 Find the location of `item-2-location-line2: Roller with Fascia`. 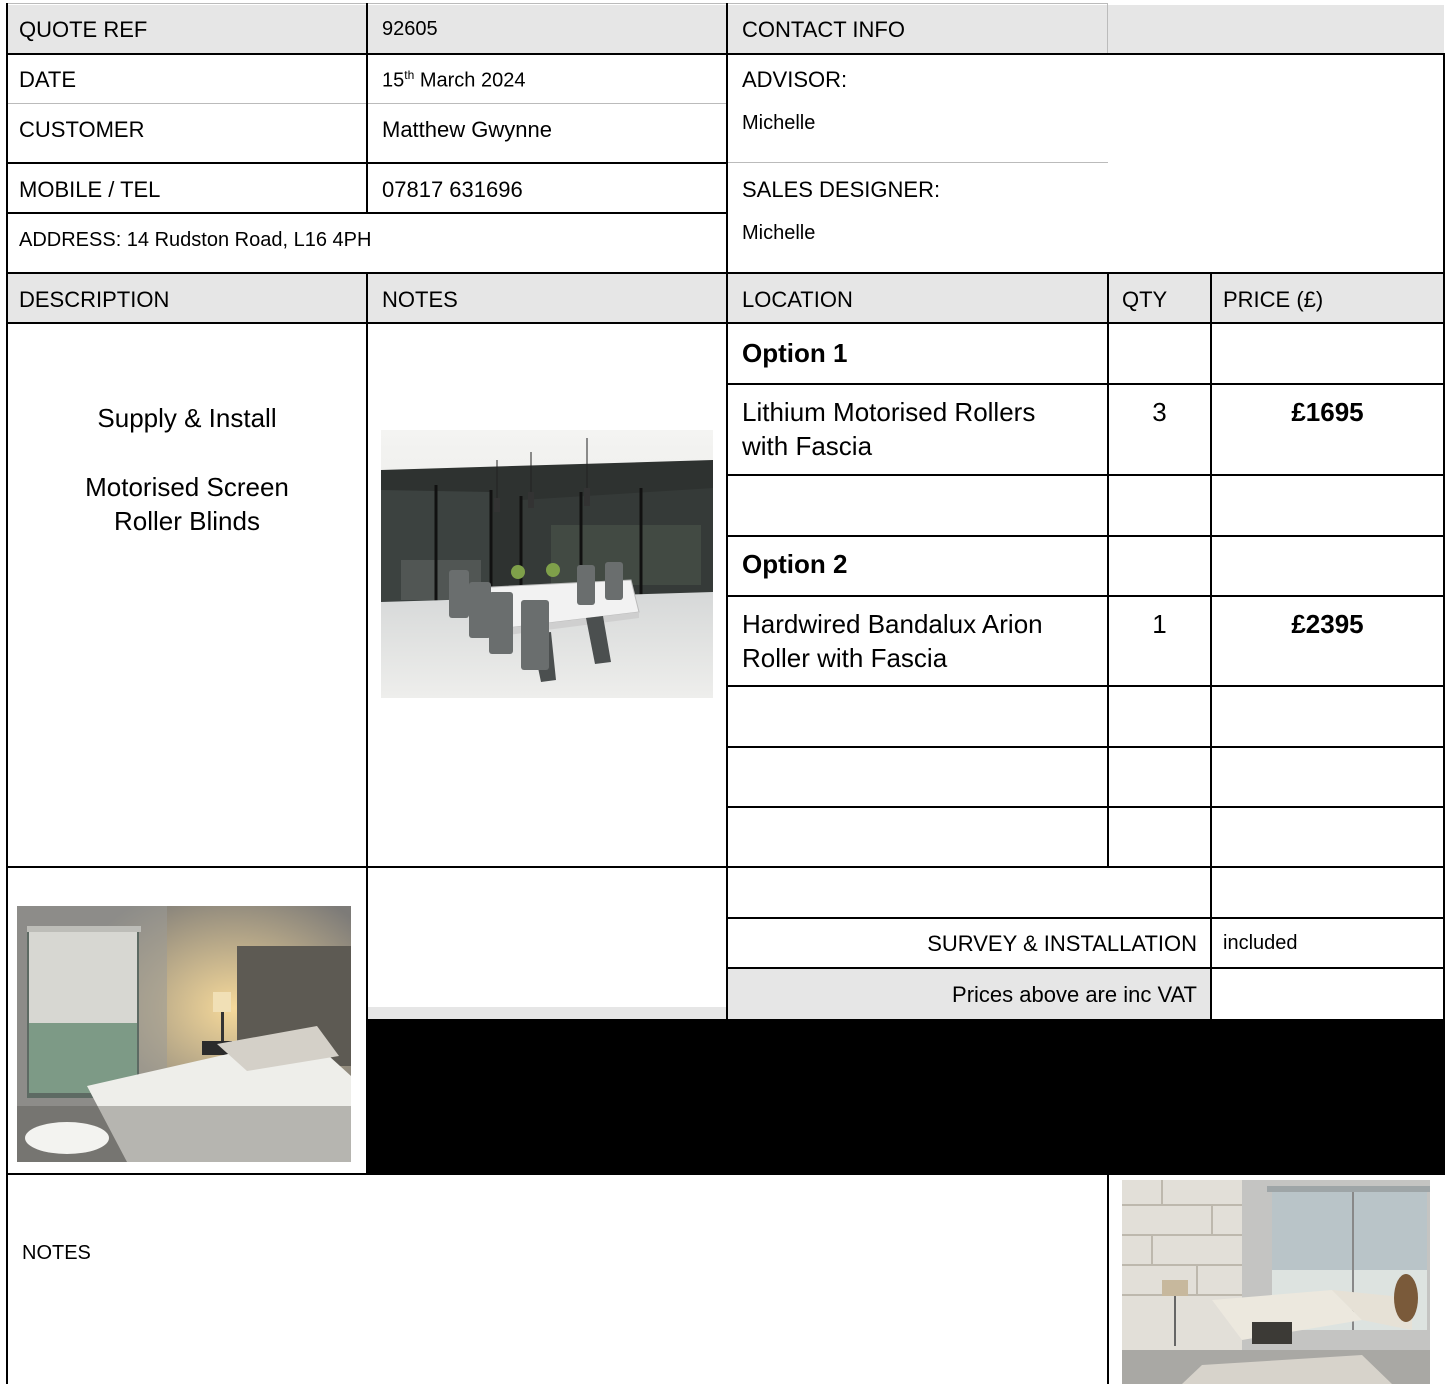

item-2-location-line2: Roller with Fascia is located at coordinates (845, 658).